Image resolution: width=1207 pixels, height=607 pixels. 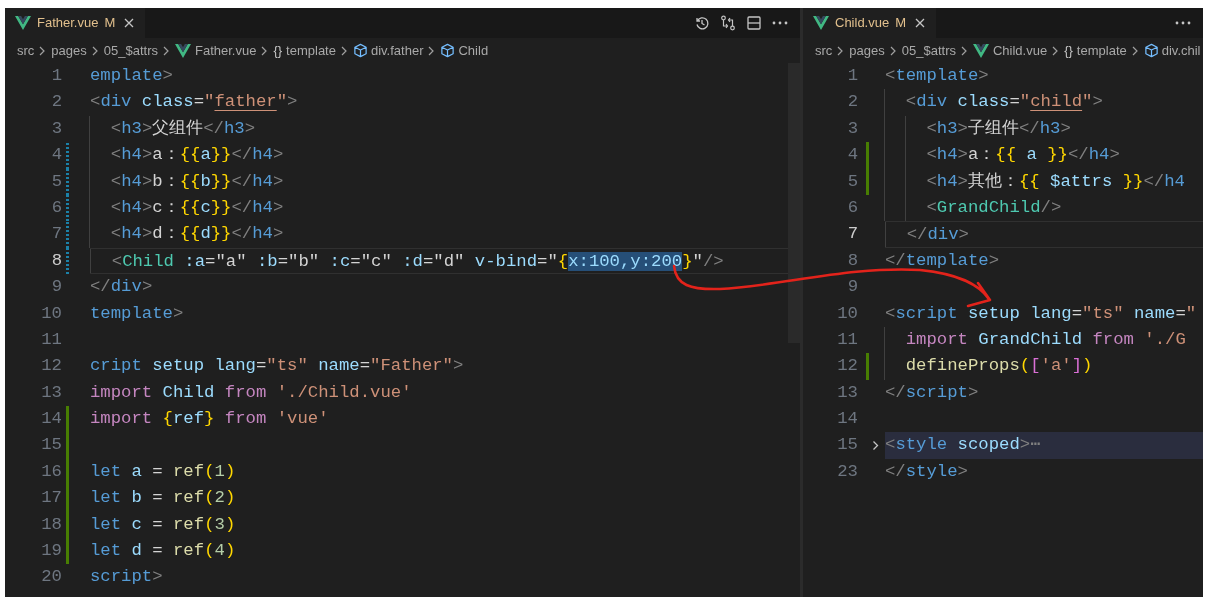 I want to click on code-line: <script setup lang="ts" name=", so click(x=1041, y=313).